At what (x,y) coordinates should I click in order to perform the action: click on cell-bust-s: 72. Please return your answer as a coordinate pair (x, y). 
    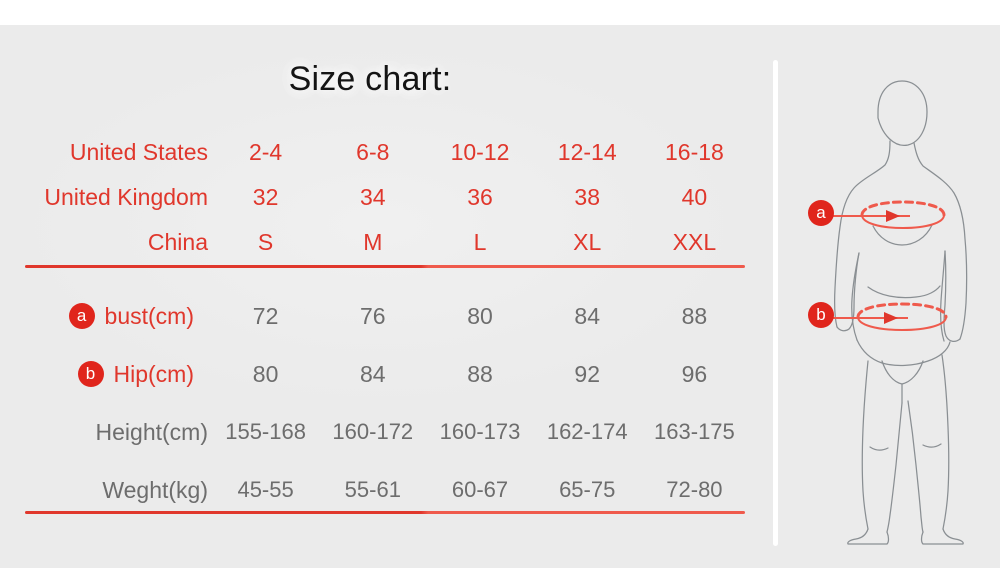
    Looking at the image, I should click on (265, 315).